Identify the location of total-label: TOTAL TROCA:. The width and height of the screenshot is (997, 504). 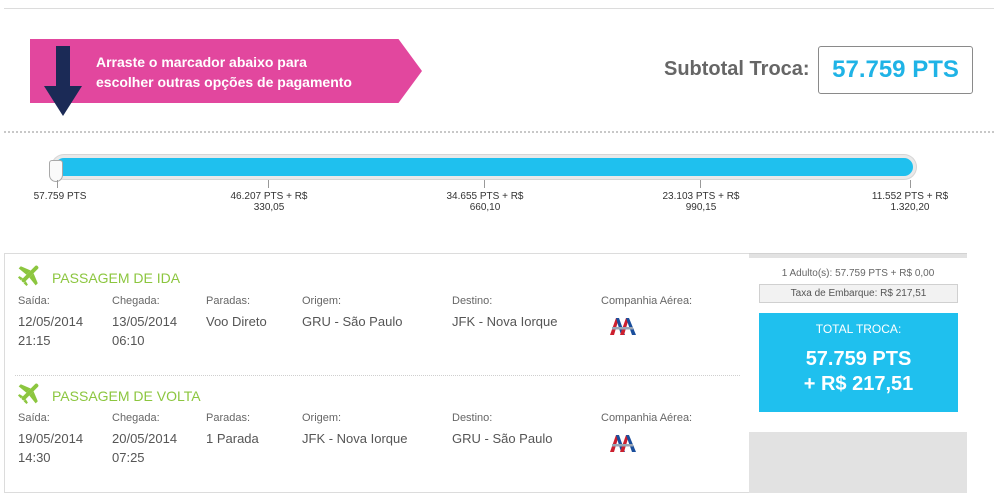
(858, 329).